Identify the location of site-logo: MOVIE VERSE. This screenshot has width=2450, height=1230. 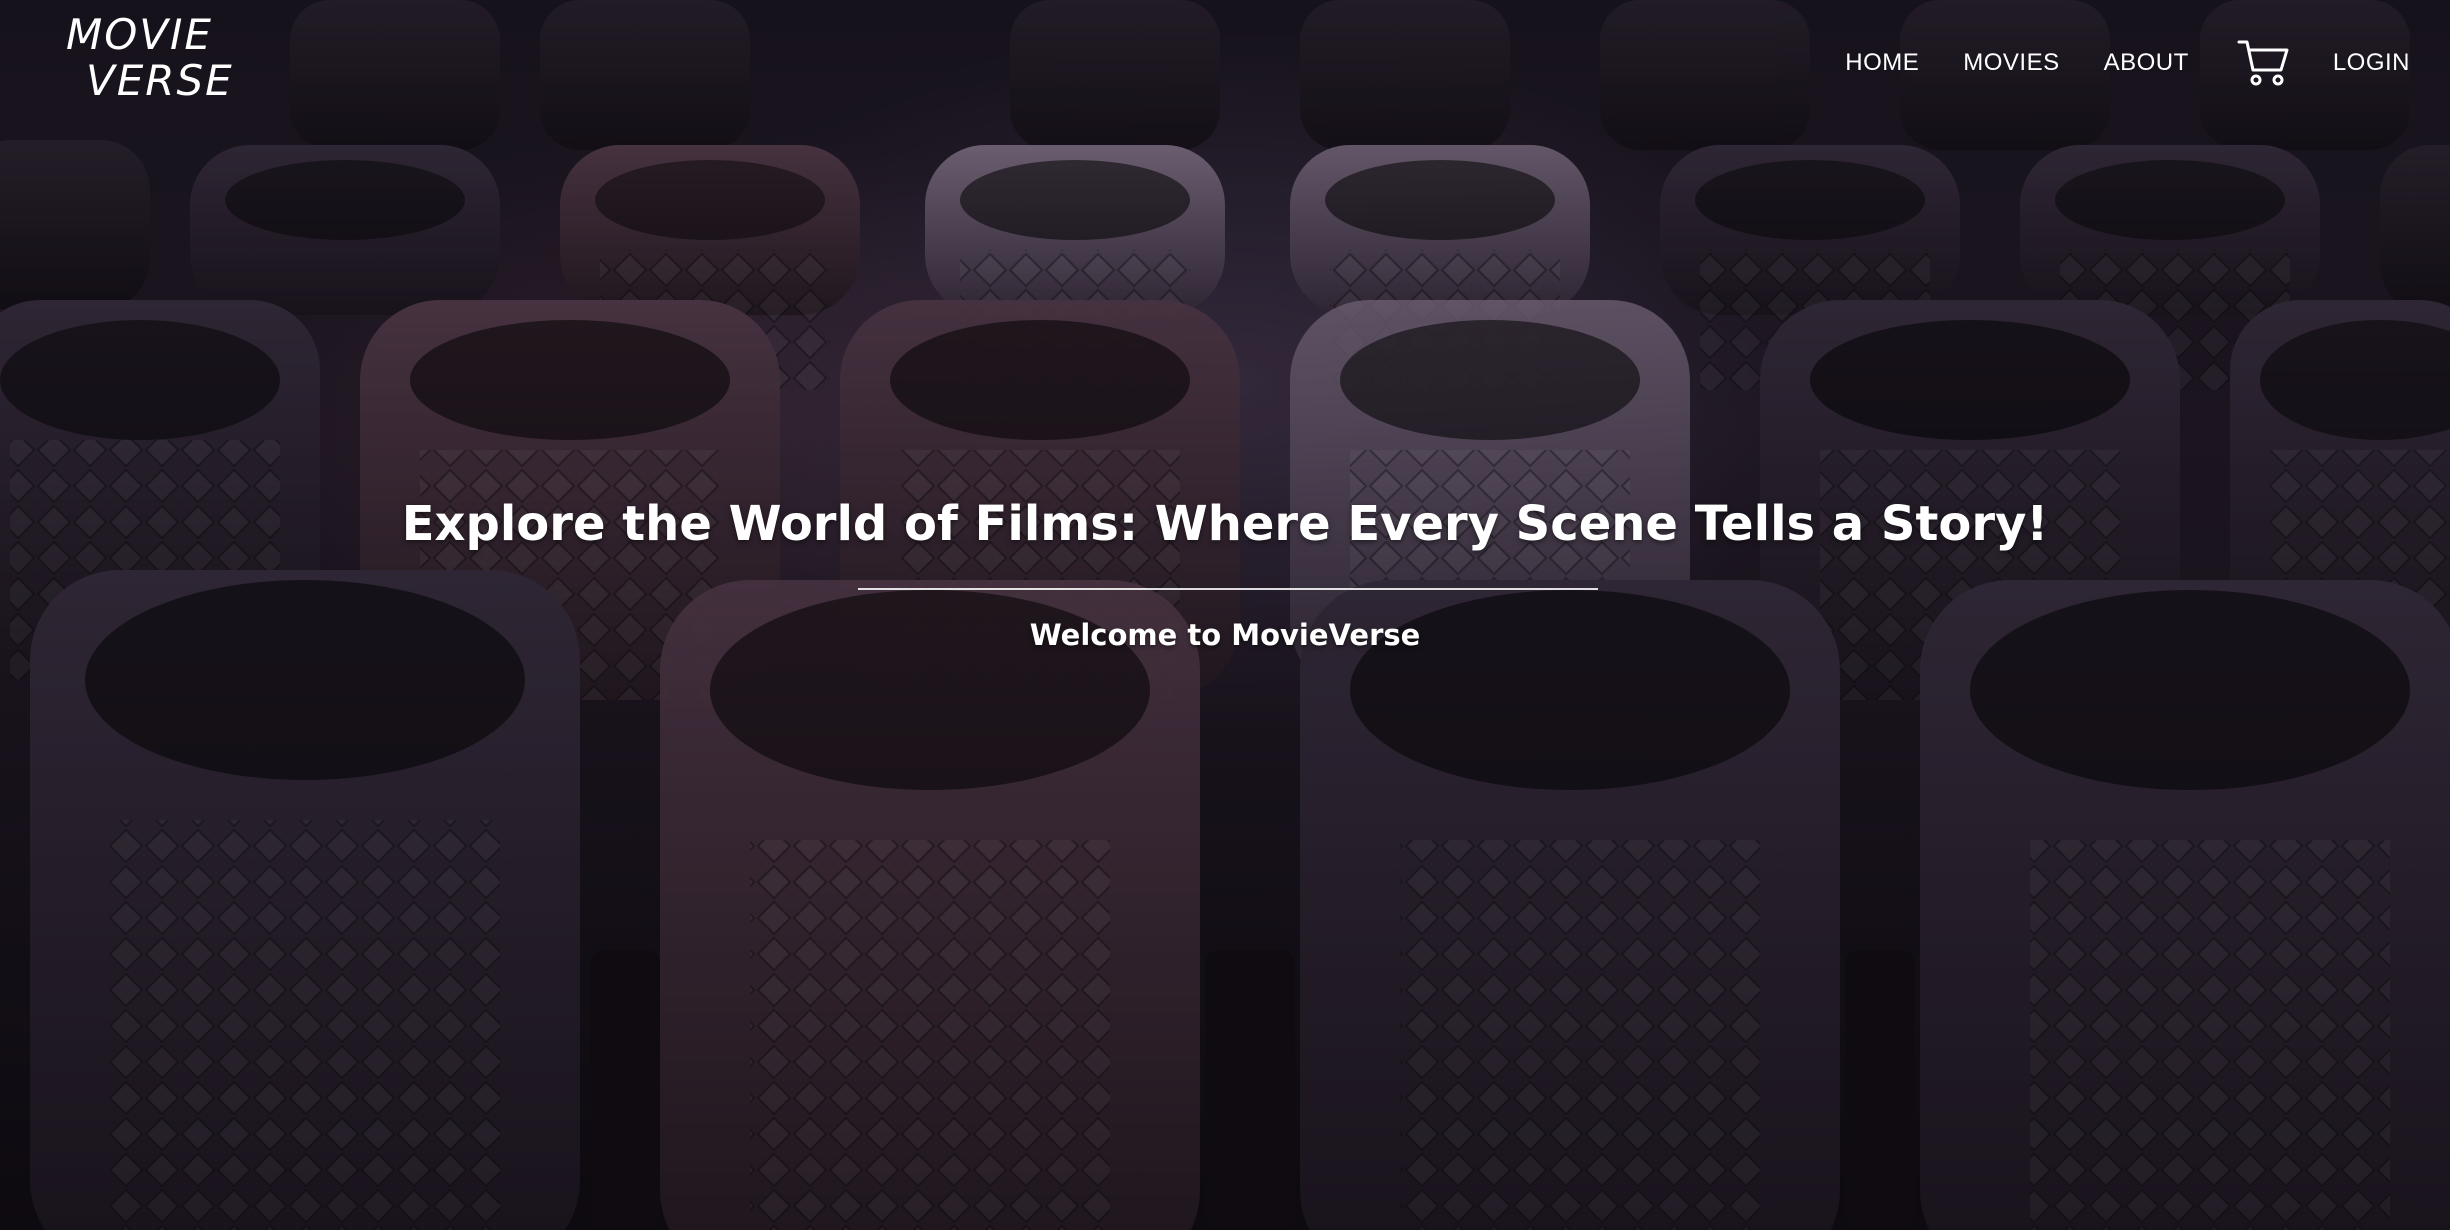
(150, 58).